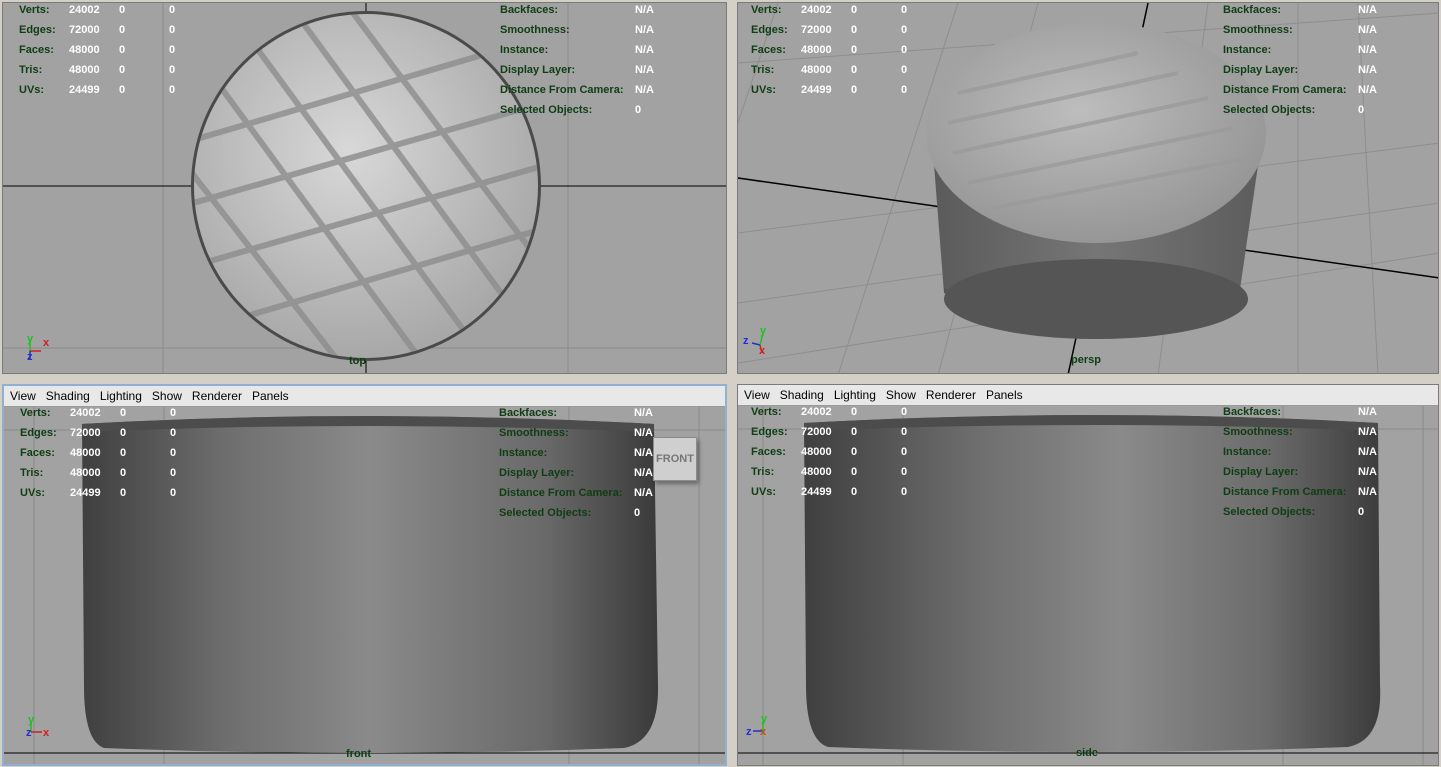 The height and width of the screenshot is (767, 1441). I want to click on camera-name: persp, so click(1086, 360).